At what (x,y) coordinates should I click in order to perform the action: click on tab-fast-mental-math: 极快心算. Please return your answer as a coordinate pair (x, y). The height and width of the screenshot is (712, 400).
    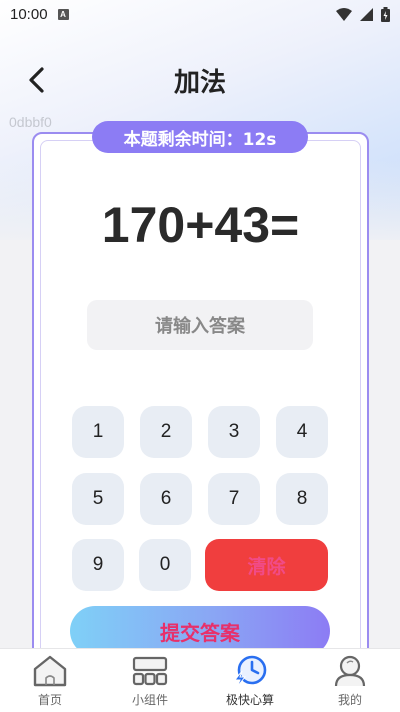
    Looking at the image, I should click on (250, 680).